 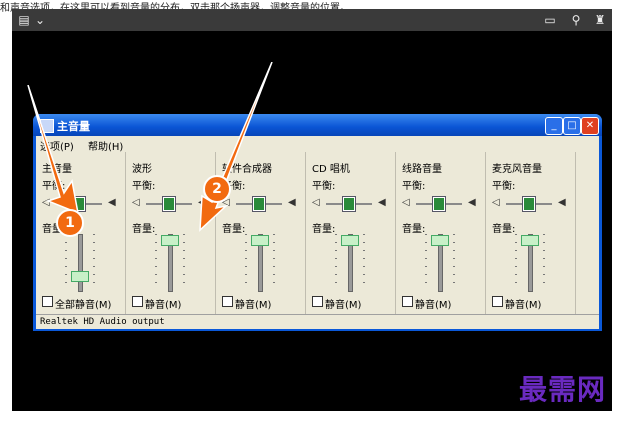 I want to click on comment-icon: ▭, so click(x=550, y=20).